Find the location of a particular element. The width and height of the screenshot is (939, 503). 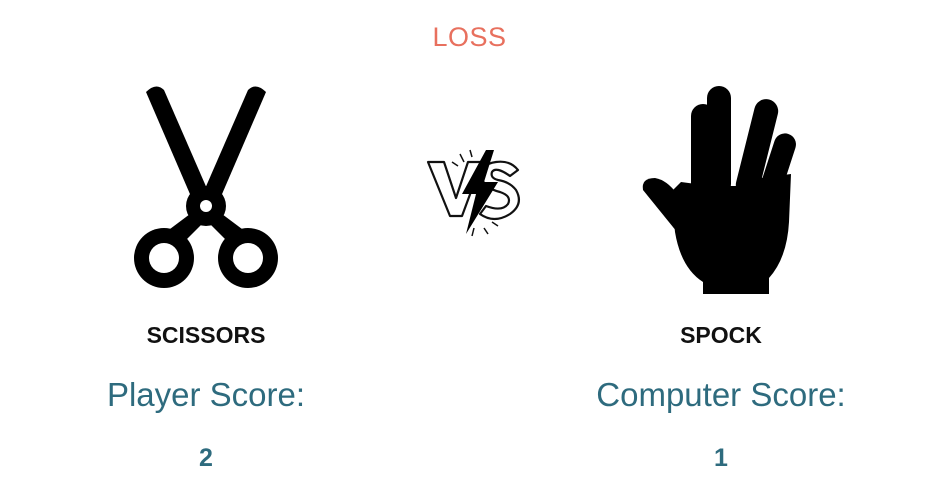

player-score-label: Player Score: is located at coordinates (206, 394).